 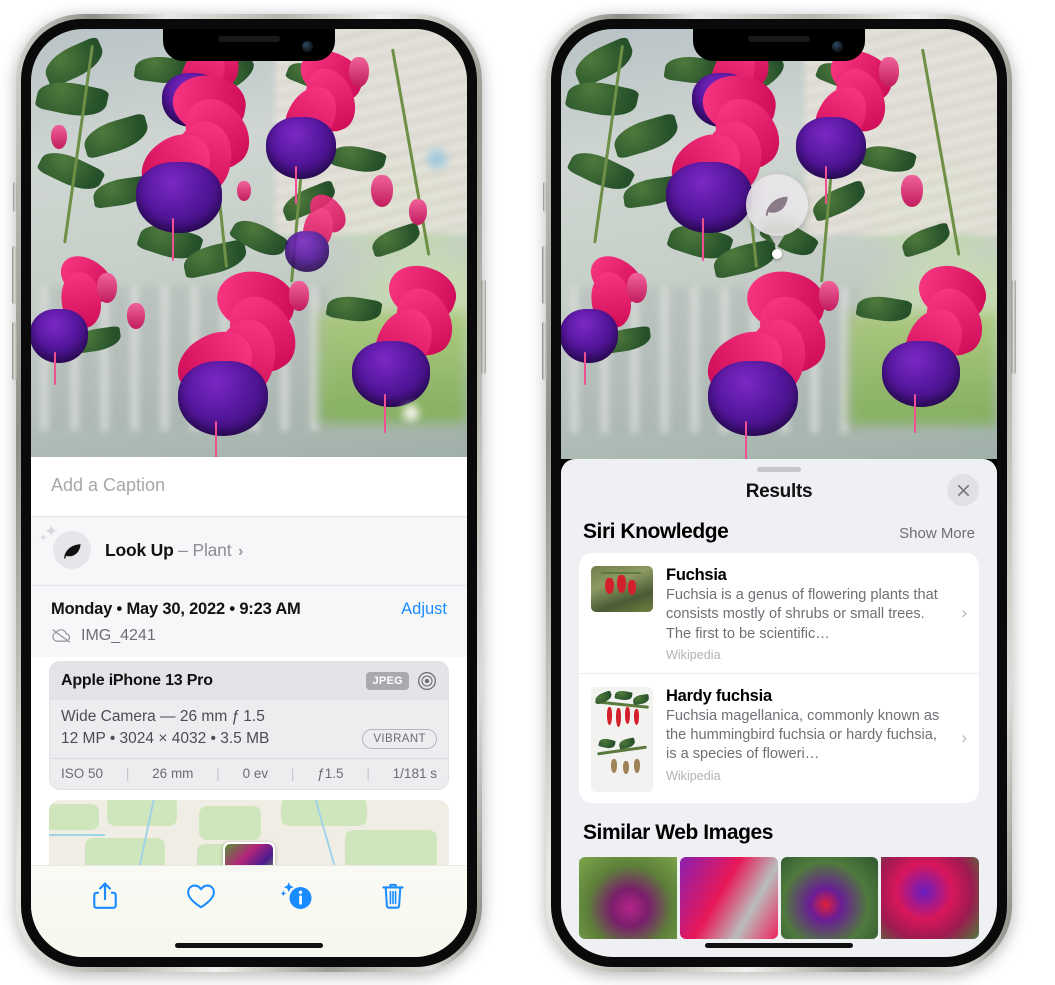 What do you see at coordinates (719, 695) in the screenshot?
I see `knowledge-title: Hardy fuchsia` at bounding box center [719, 695].